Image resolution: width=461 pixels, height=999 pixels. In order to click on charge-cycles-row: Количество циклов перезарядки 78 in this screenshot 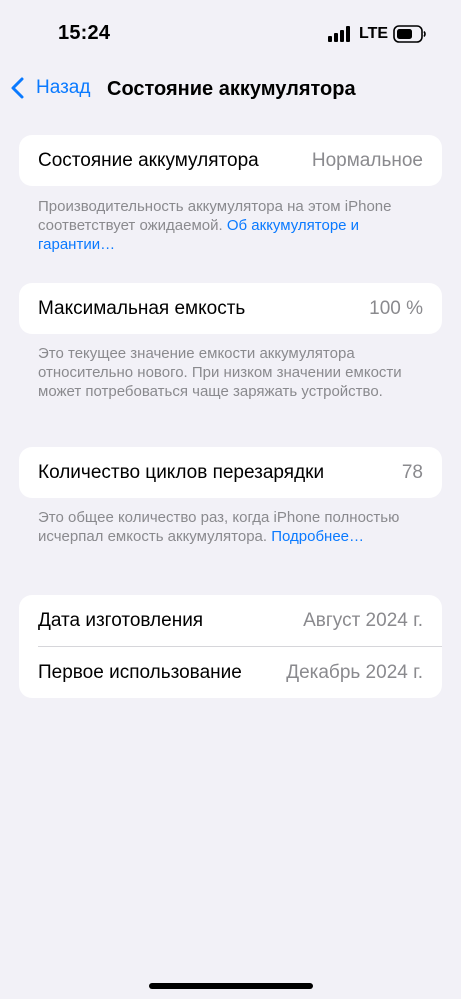, I will do `click(230, 472)`.